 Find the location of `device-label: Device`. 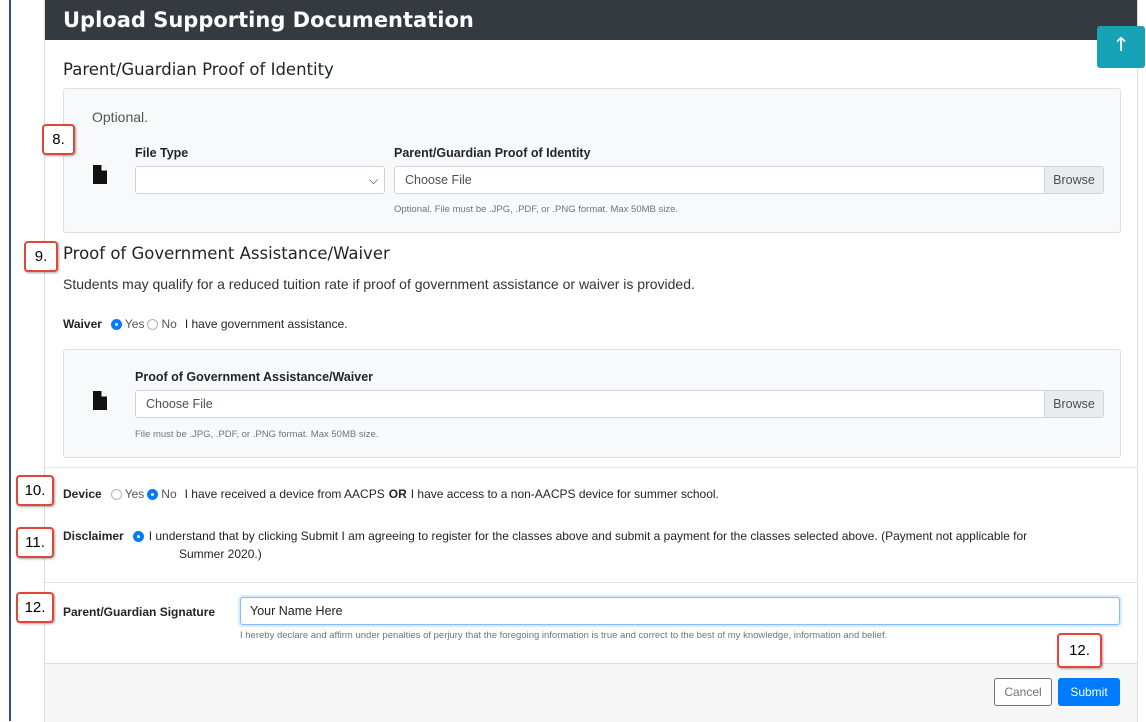

device-label: Device is located at coordinates (82, 494).